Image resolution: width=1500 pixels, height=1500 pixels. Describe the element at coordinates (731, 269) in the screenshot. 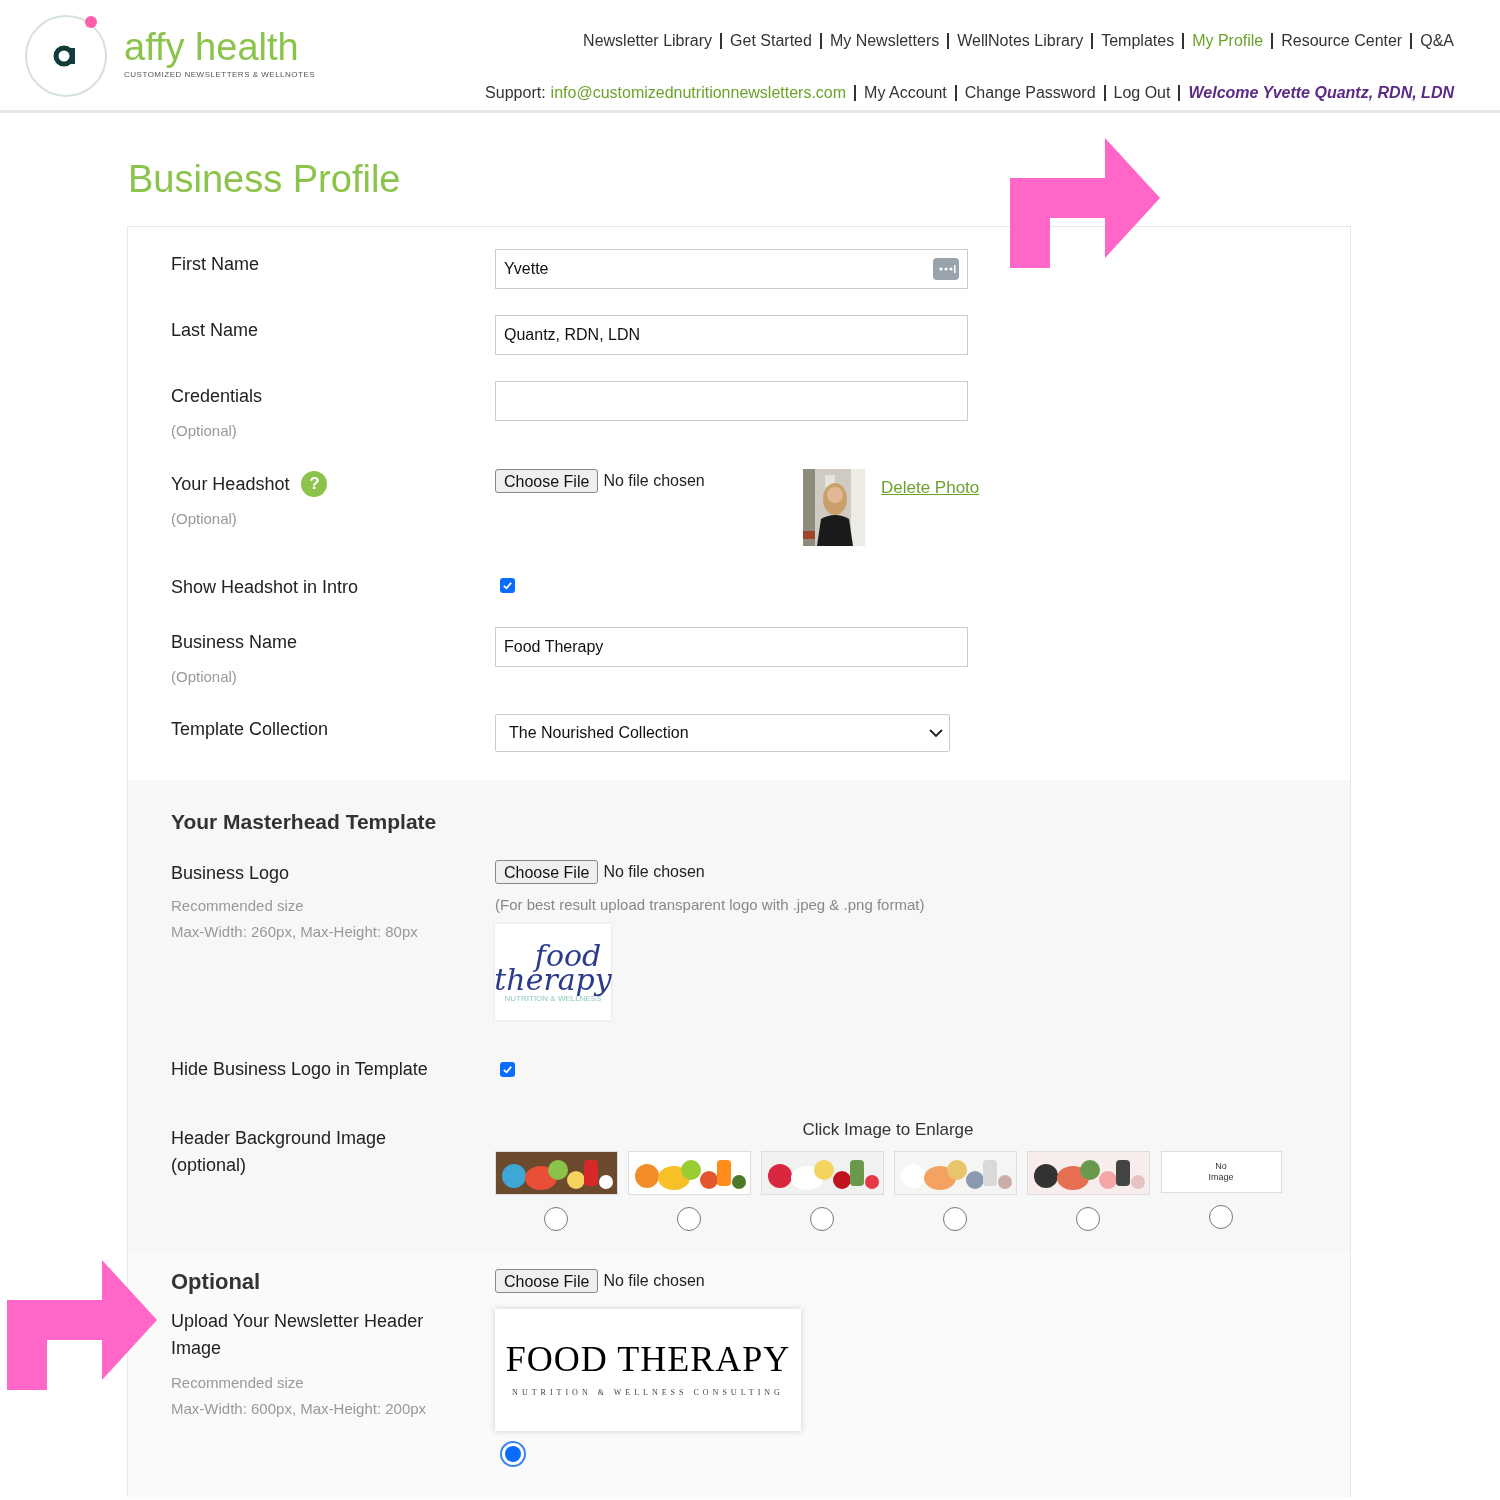

I see `text-field: Yvette` at that location.